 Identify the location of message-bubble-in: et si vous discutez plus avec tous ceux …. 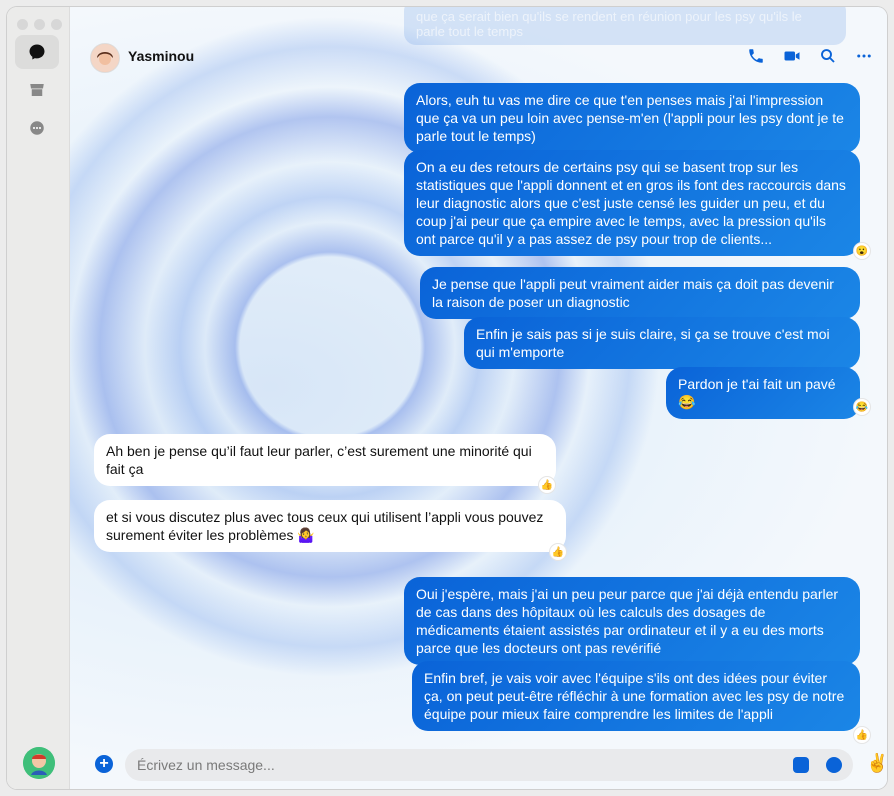
(330, 526).